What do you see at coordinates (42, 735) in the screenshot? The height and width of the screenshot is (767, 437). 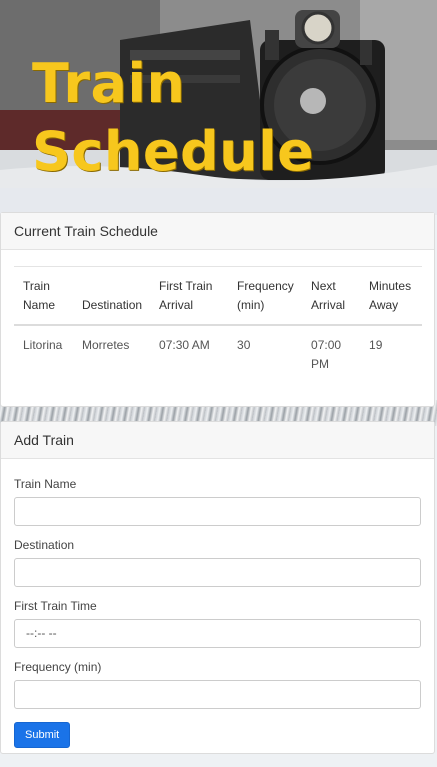 I see `submit-button: Submit` at bounding box center [42, 735].